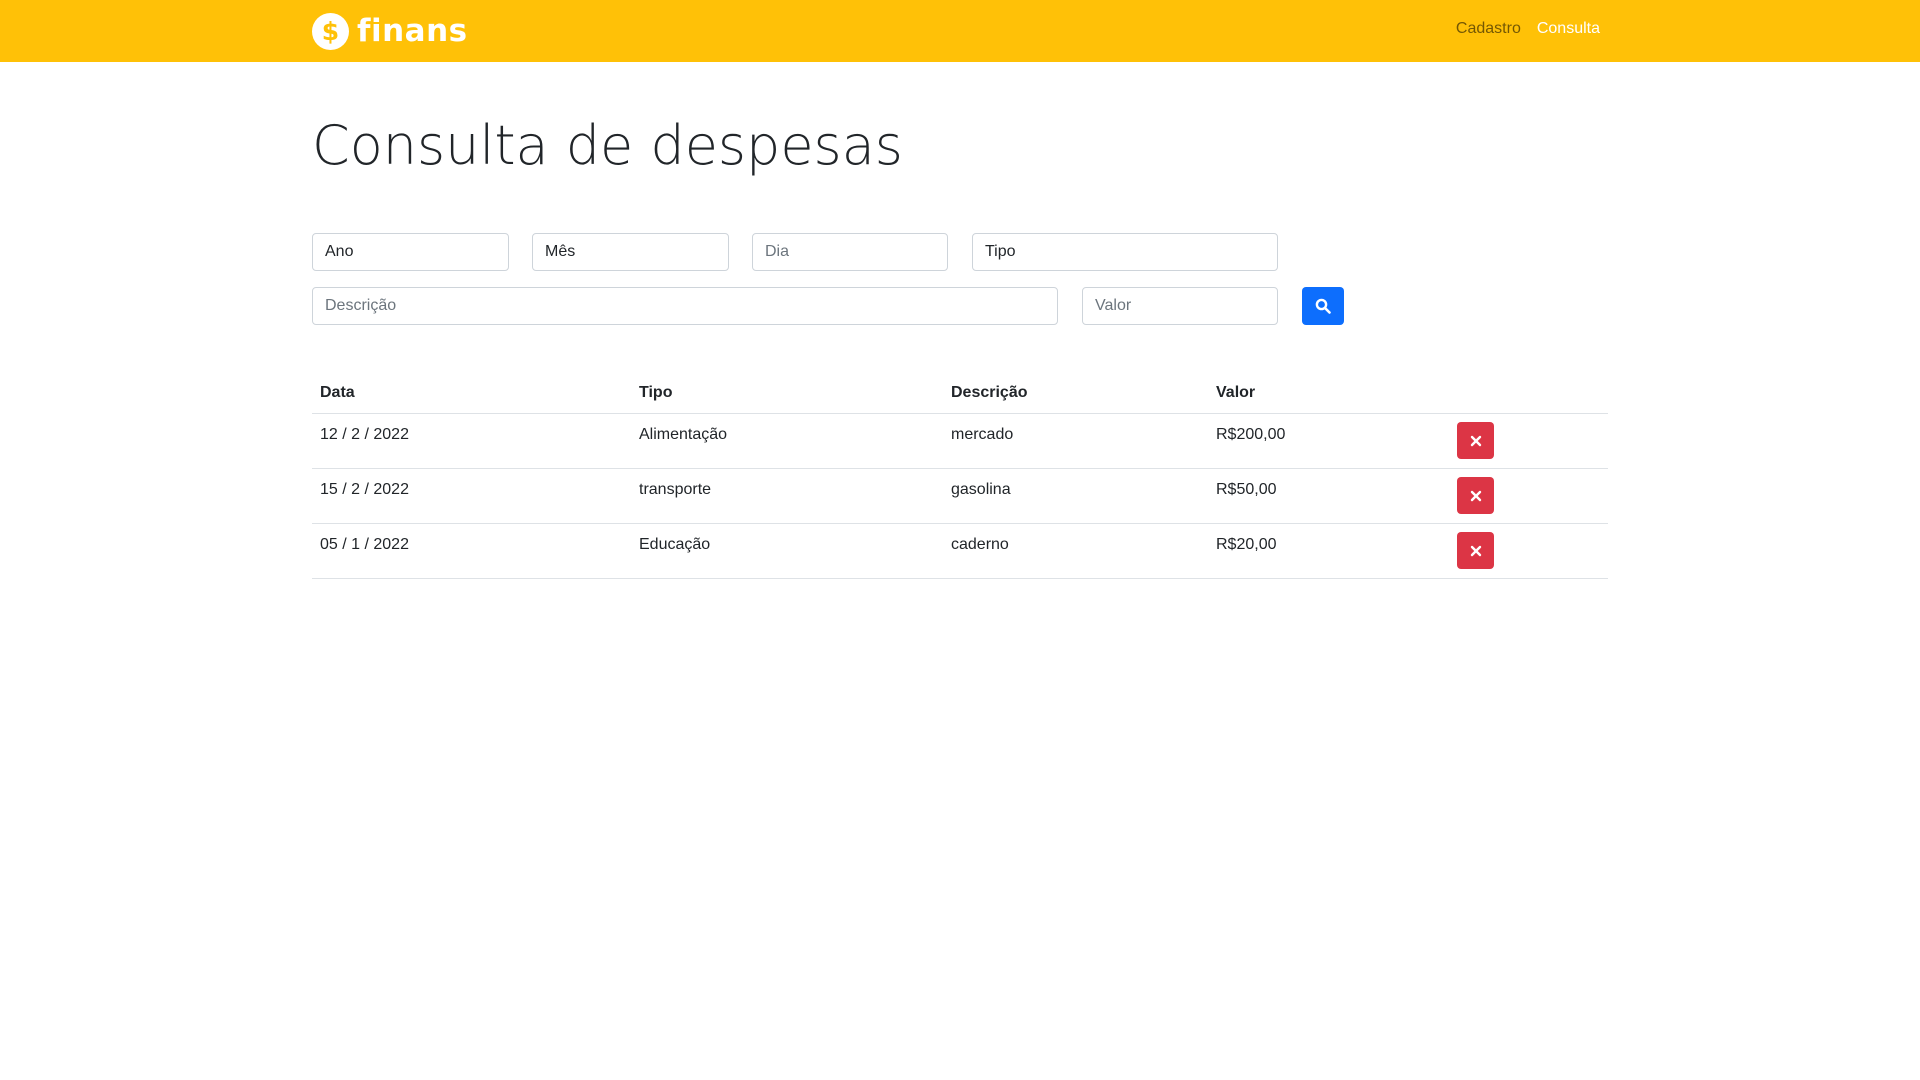  What do you see at coordinates (1000, 251) in the screenshot?
I see `tipo-select-label: Tipo` at bounding box center [1000, 251].